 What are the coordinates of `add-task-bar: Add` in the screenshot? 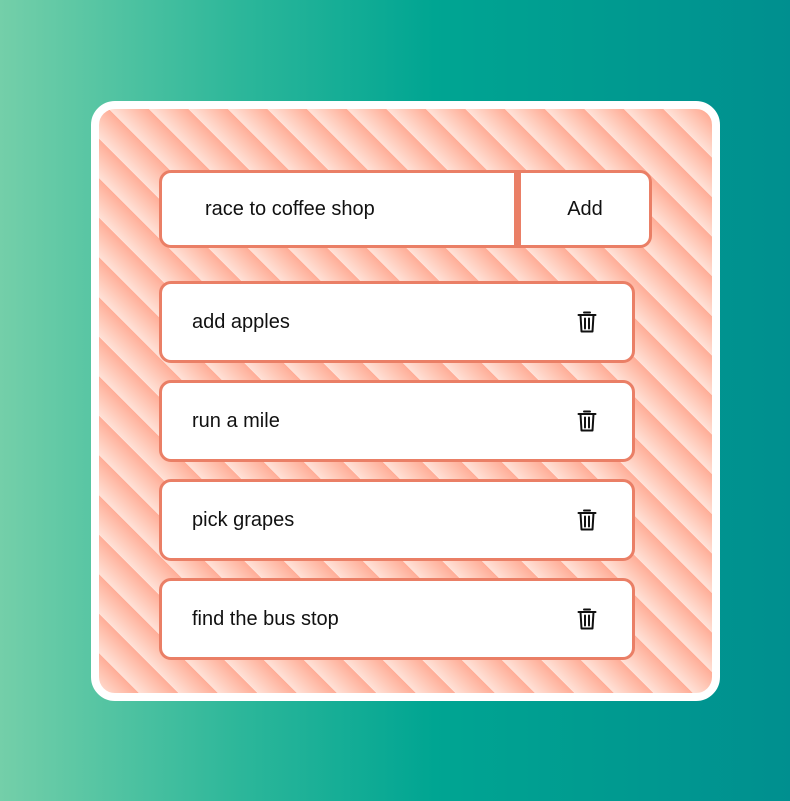 It's located at (405, 209).